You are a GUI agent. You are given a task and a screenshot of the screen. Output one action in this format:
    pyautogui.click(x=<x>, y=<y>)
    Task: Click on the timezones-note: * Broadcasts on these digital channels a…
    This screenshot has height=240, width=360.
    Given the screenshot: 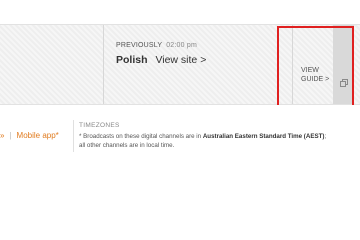 What is the action you would take?
    pyautogui.click(x=216, y=141)
    